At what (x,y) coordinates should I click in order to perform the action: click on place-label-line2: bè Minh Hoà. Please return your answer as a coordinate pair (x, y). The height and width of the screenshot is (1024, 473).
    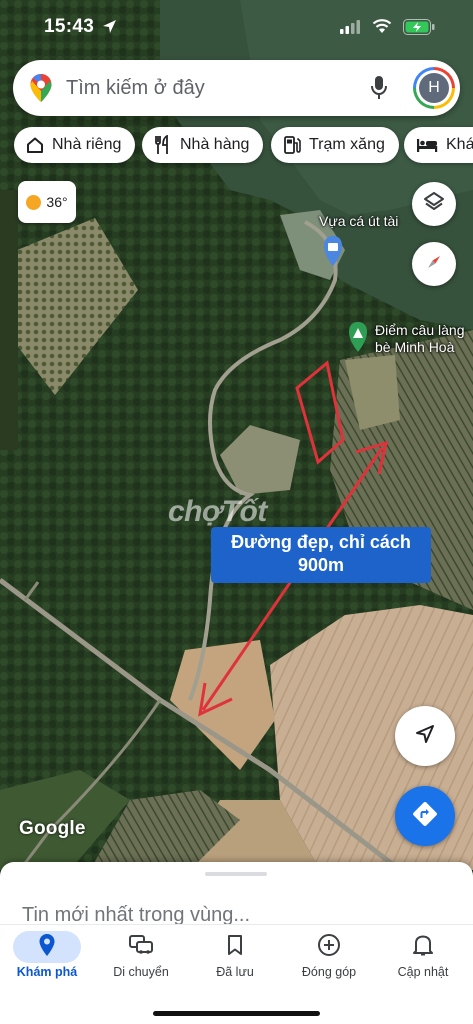
    Looking at the image, I should click on (415, 347).